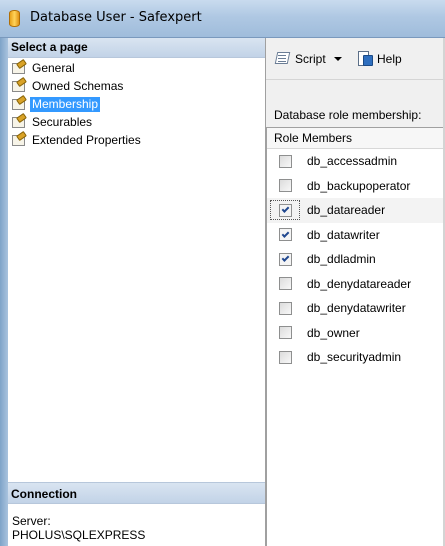  What do you see at coordinates (352, 161) in the screenshot?
I see `role-name: db_accessadmin` at bounding box center [352, 161].